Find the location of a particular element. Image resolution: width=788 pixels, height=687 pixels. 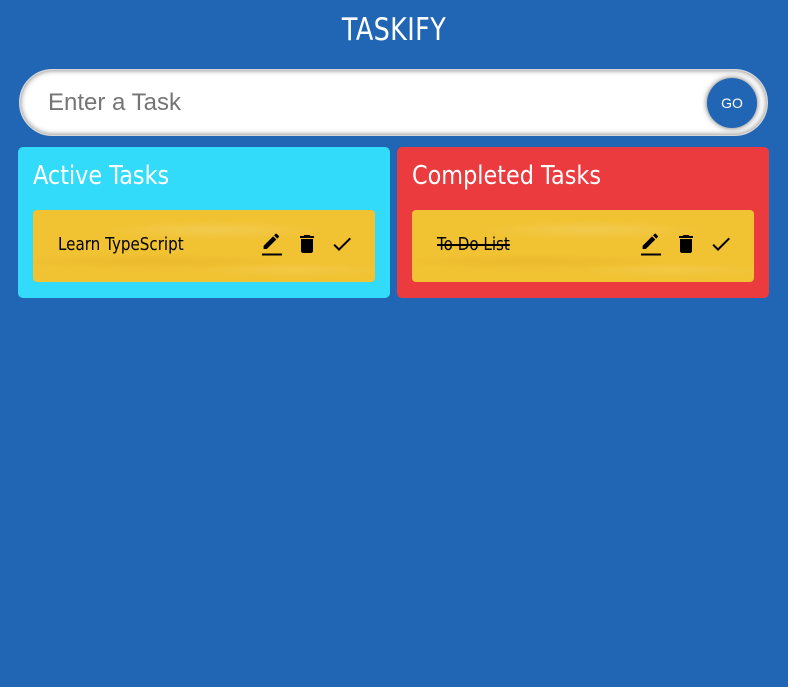

app-title: TASKIFY is located at coordinates (394, 30).